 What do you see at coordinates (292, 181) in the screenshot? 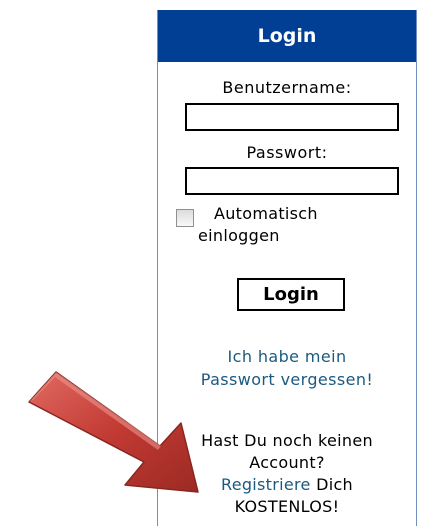
I see `password-field` at bounding box center [292, 181].